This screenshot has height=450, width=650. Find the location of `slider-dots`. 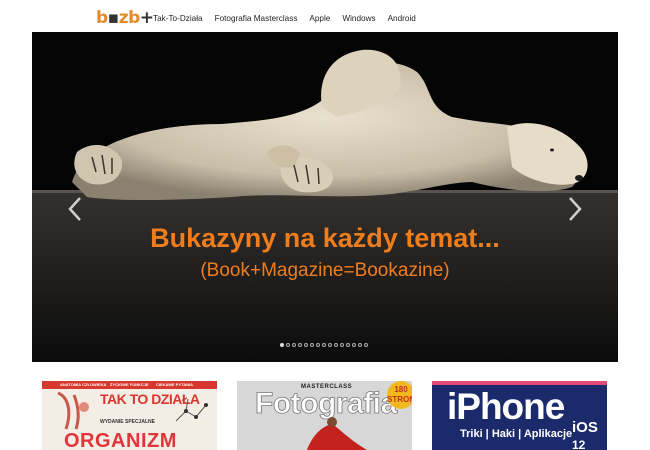

slider-dots is located at coordinates (324, 345).